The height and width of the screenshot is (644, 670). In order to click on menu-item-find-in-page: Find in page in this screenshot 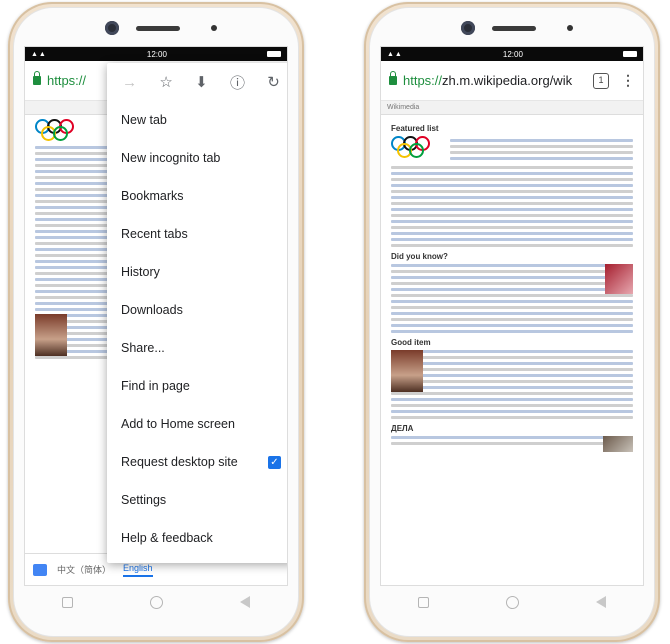, I will do `click(197, 386)`.